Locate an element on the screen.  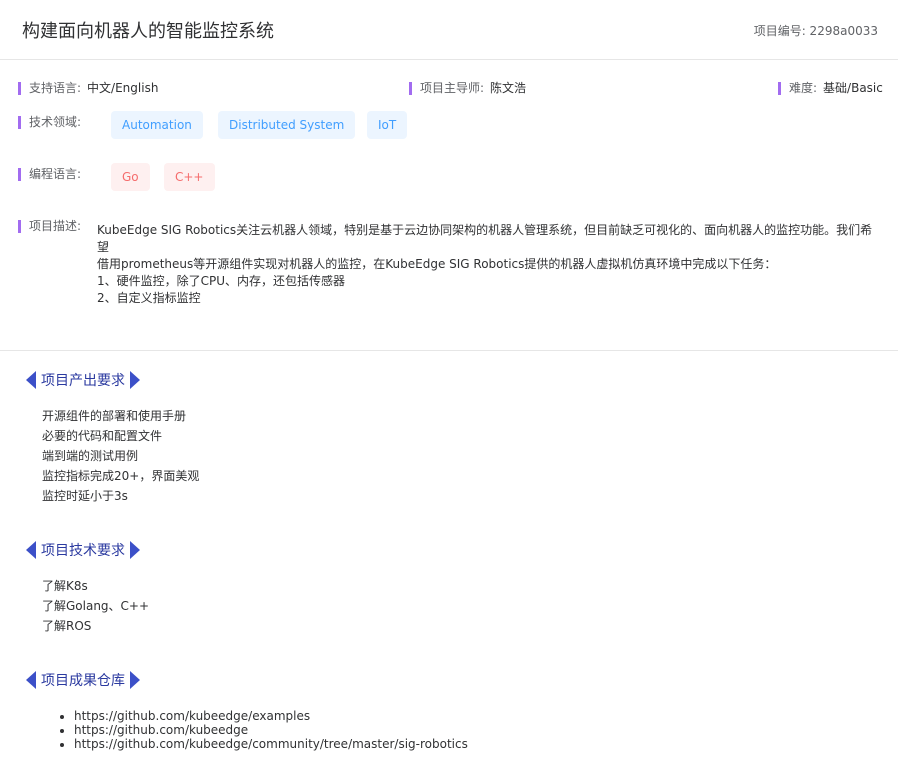
repo-section-title: 项目成果仓库 is located at coordinates (83, 681).